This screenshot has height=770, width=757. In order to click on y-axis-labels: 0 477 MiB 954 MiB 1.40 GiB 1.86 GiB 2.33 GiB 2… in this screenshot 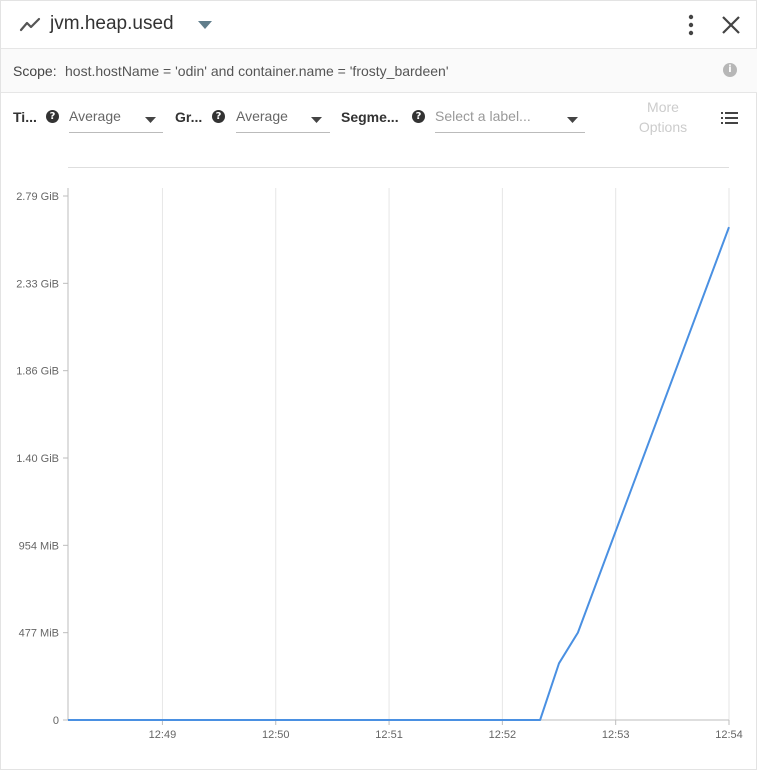, I will do `click(37, 459)`.